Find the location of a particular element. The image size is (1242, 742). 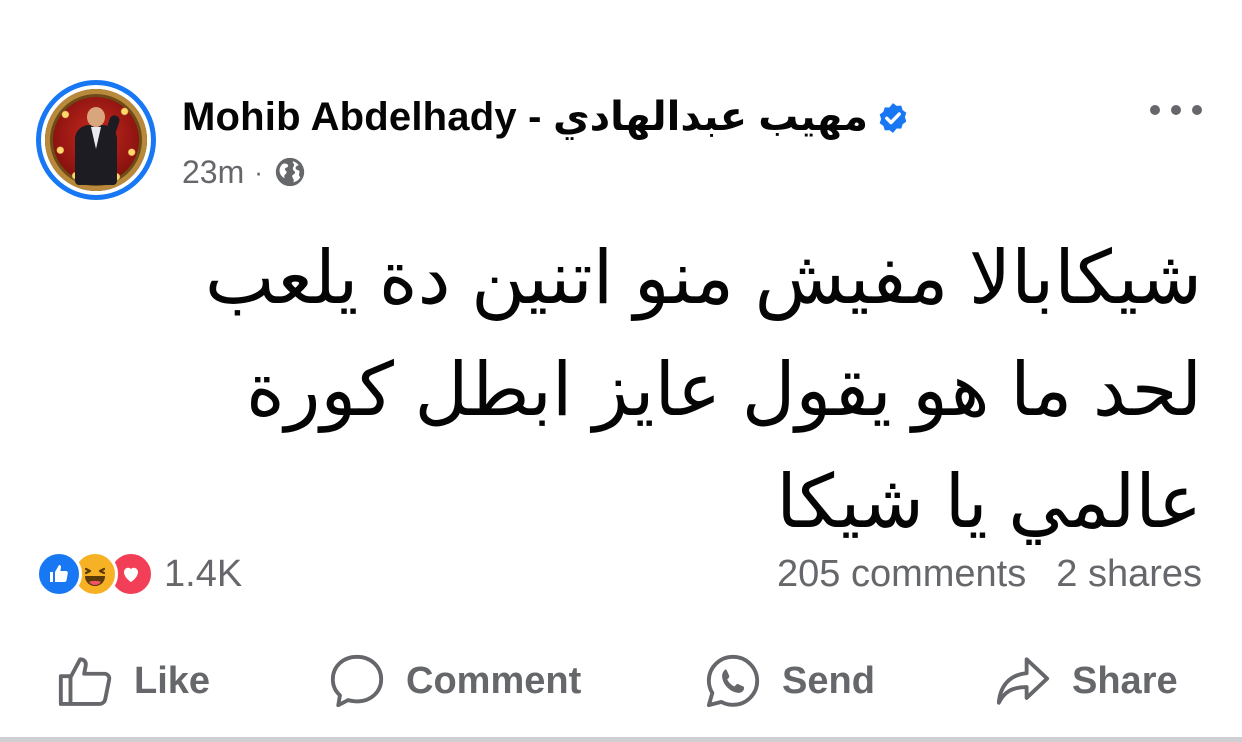

share-button: Share is located at coordinates (1086, 681).